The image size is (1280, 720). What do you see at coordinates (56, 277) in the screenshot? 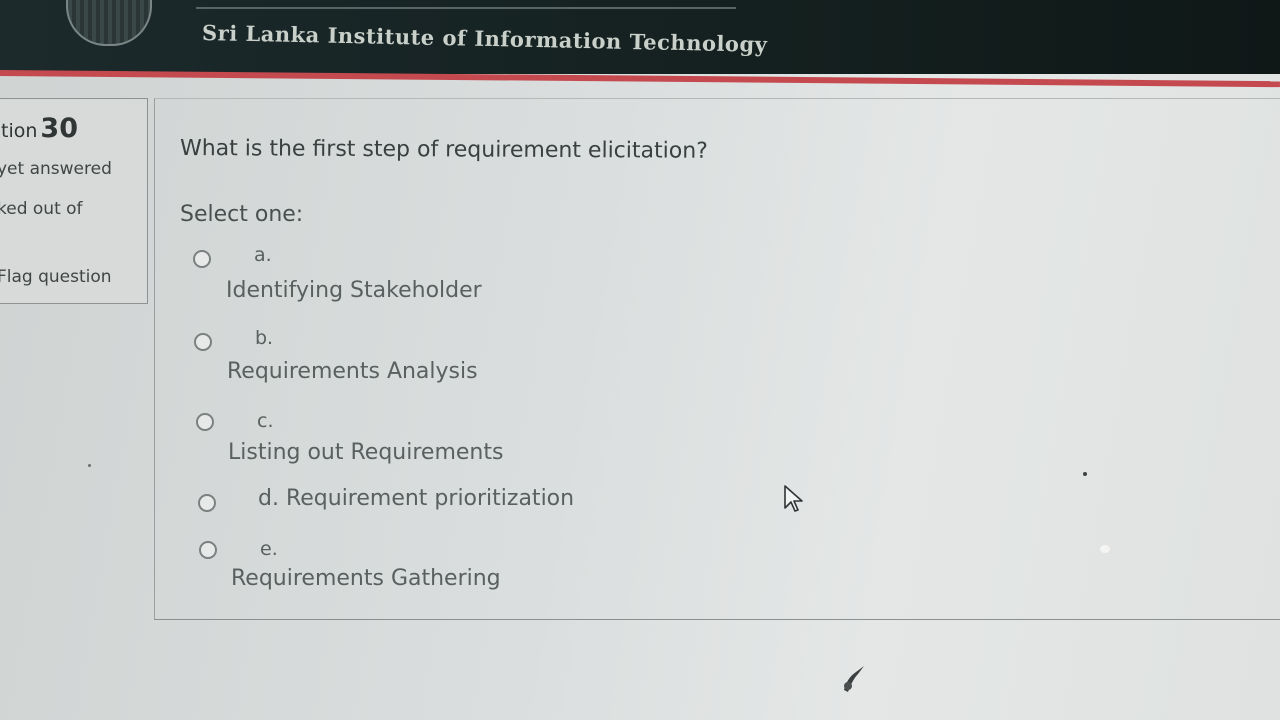
I see `flag-question-link: Flag question` at bounding box center [56, 277].